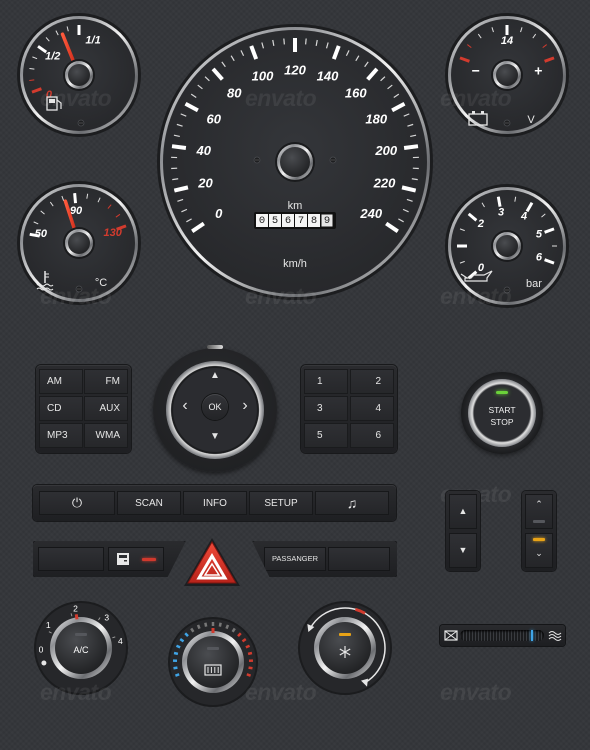 This screenshot has height=750, width=590. I want to click on door-indicator-led, so click(149, 559).